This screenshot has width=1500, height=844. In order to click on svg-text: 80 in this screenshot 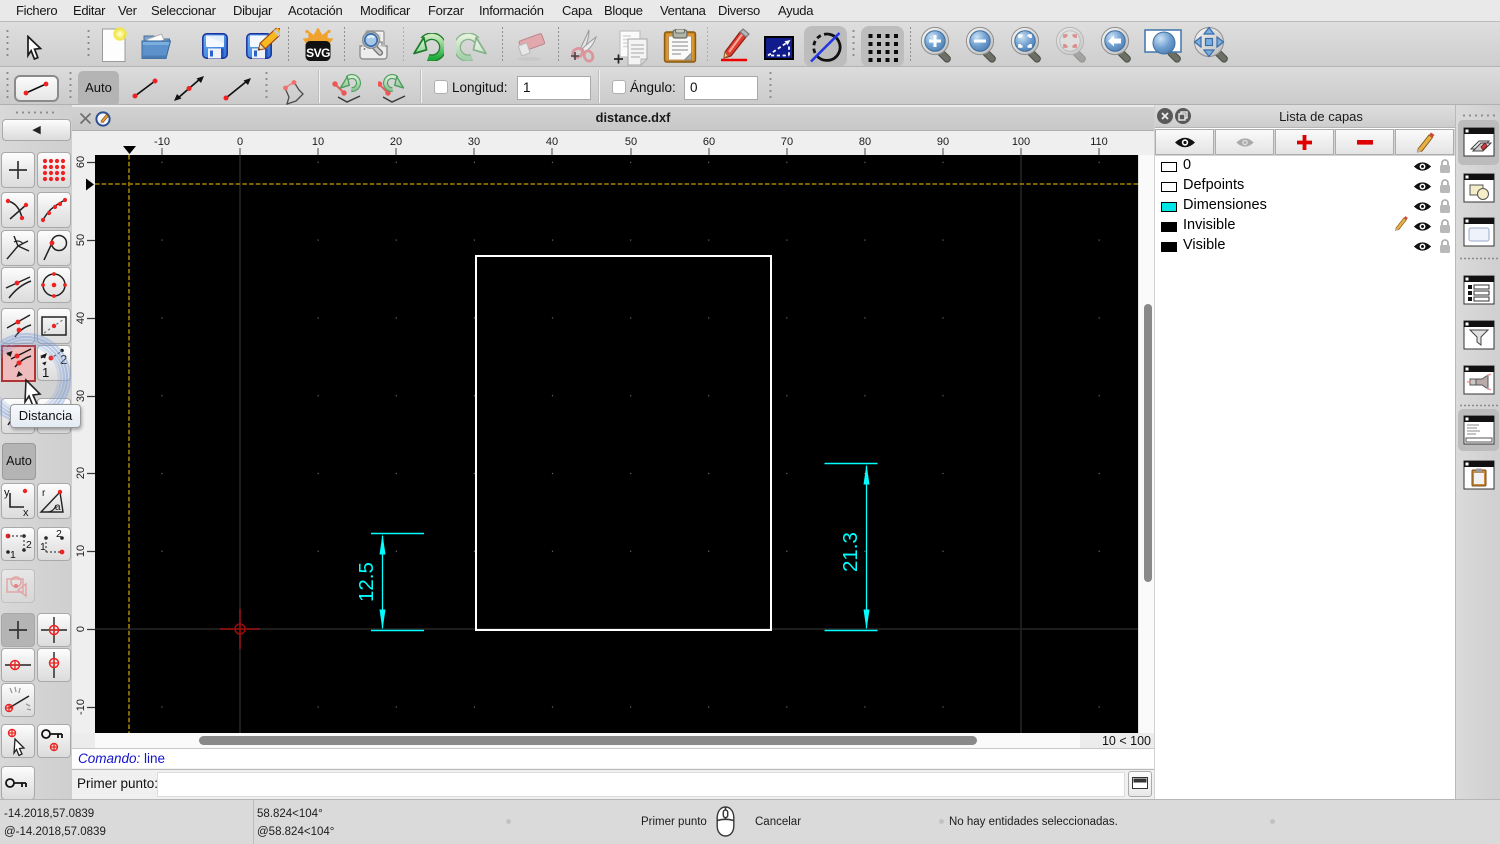, I will do `click(865, 142)`.